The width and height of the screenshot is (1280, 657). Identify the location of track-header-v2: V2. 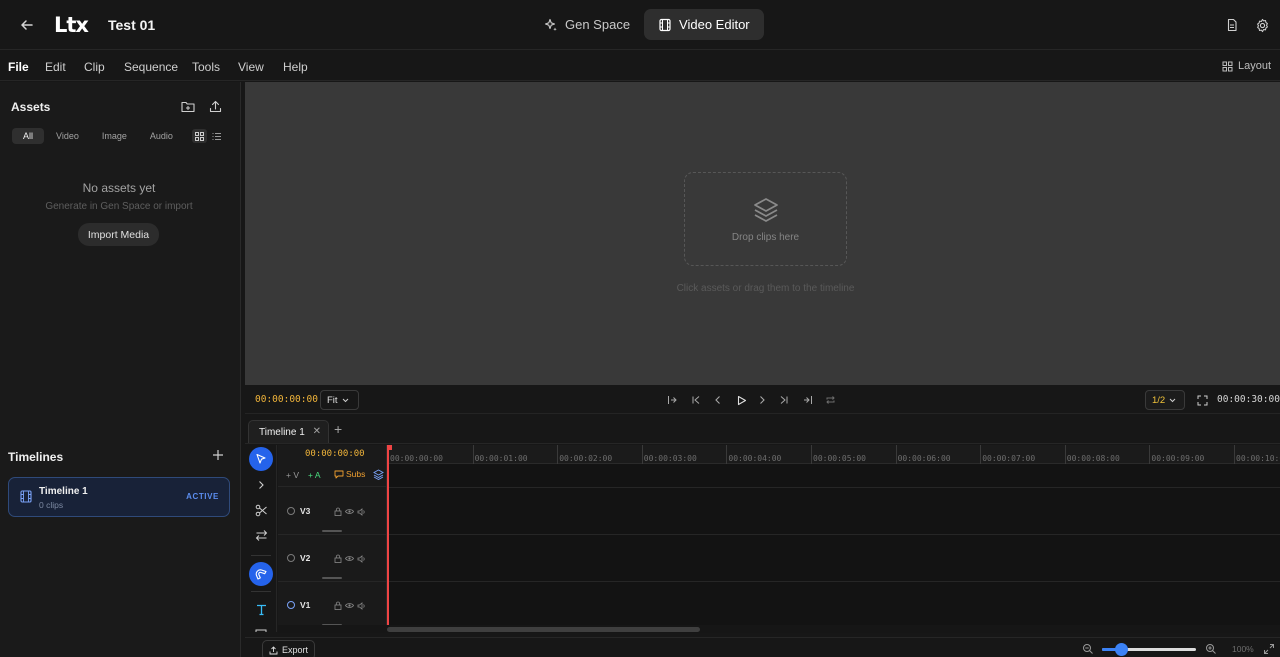
(332, 558).